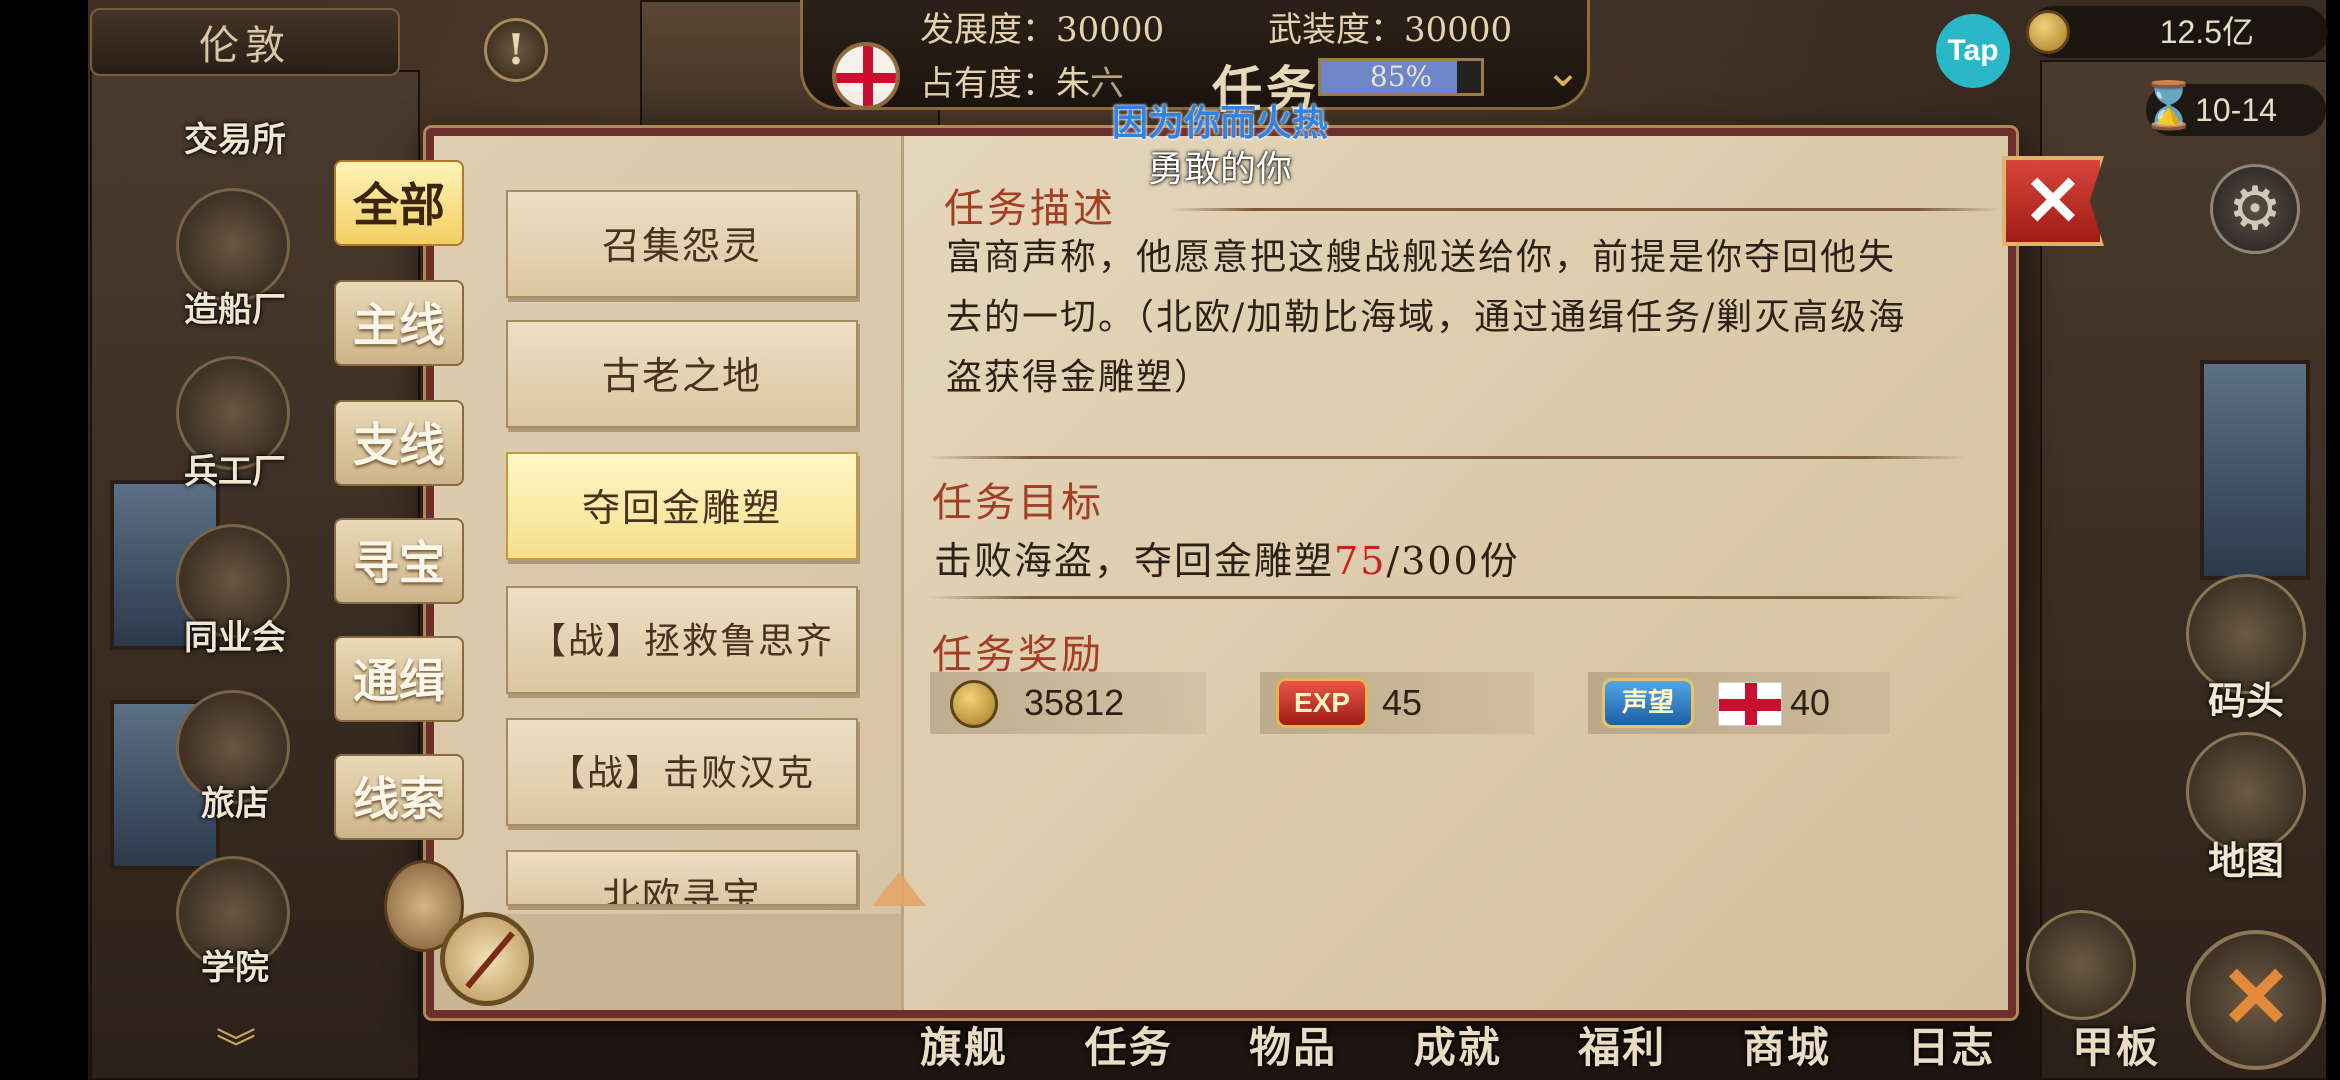 The image size is (2340, 1080). Describe the element at coordinates (964, 1047) in the screenshot. I see `bottom-nav-flagship: 旗舰` at that location.